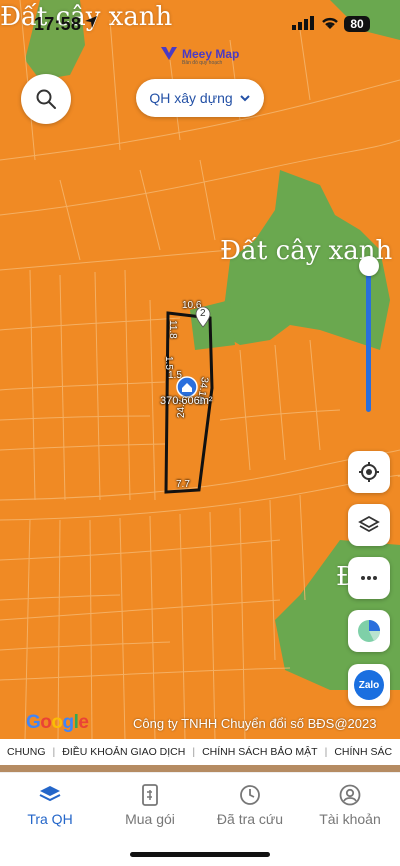 Image resolution: width=400 pixels, height=866 pixels. I want to click on chart-button, so click(369, 631).